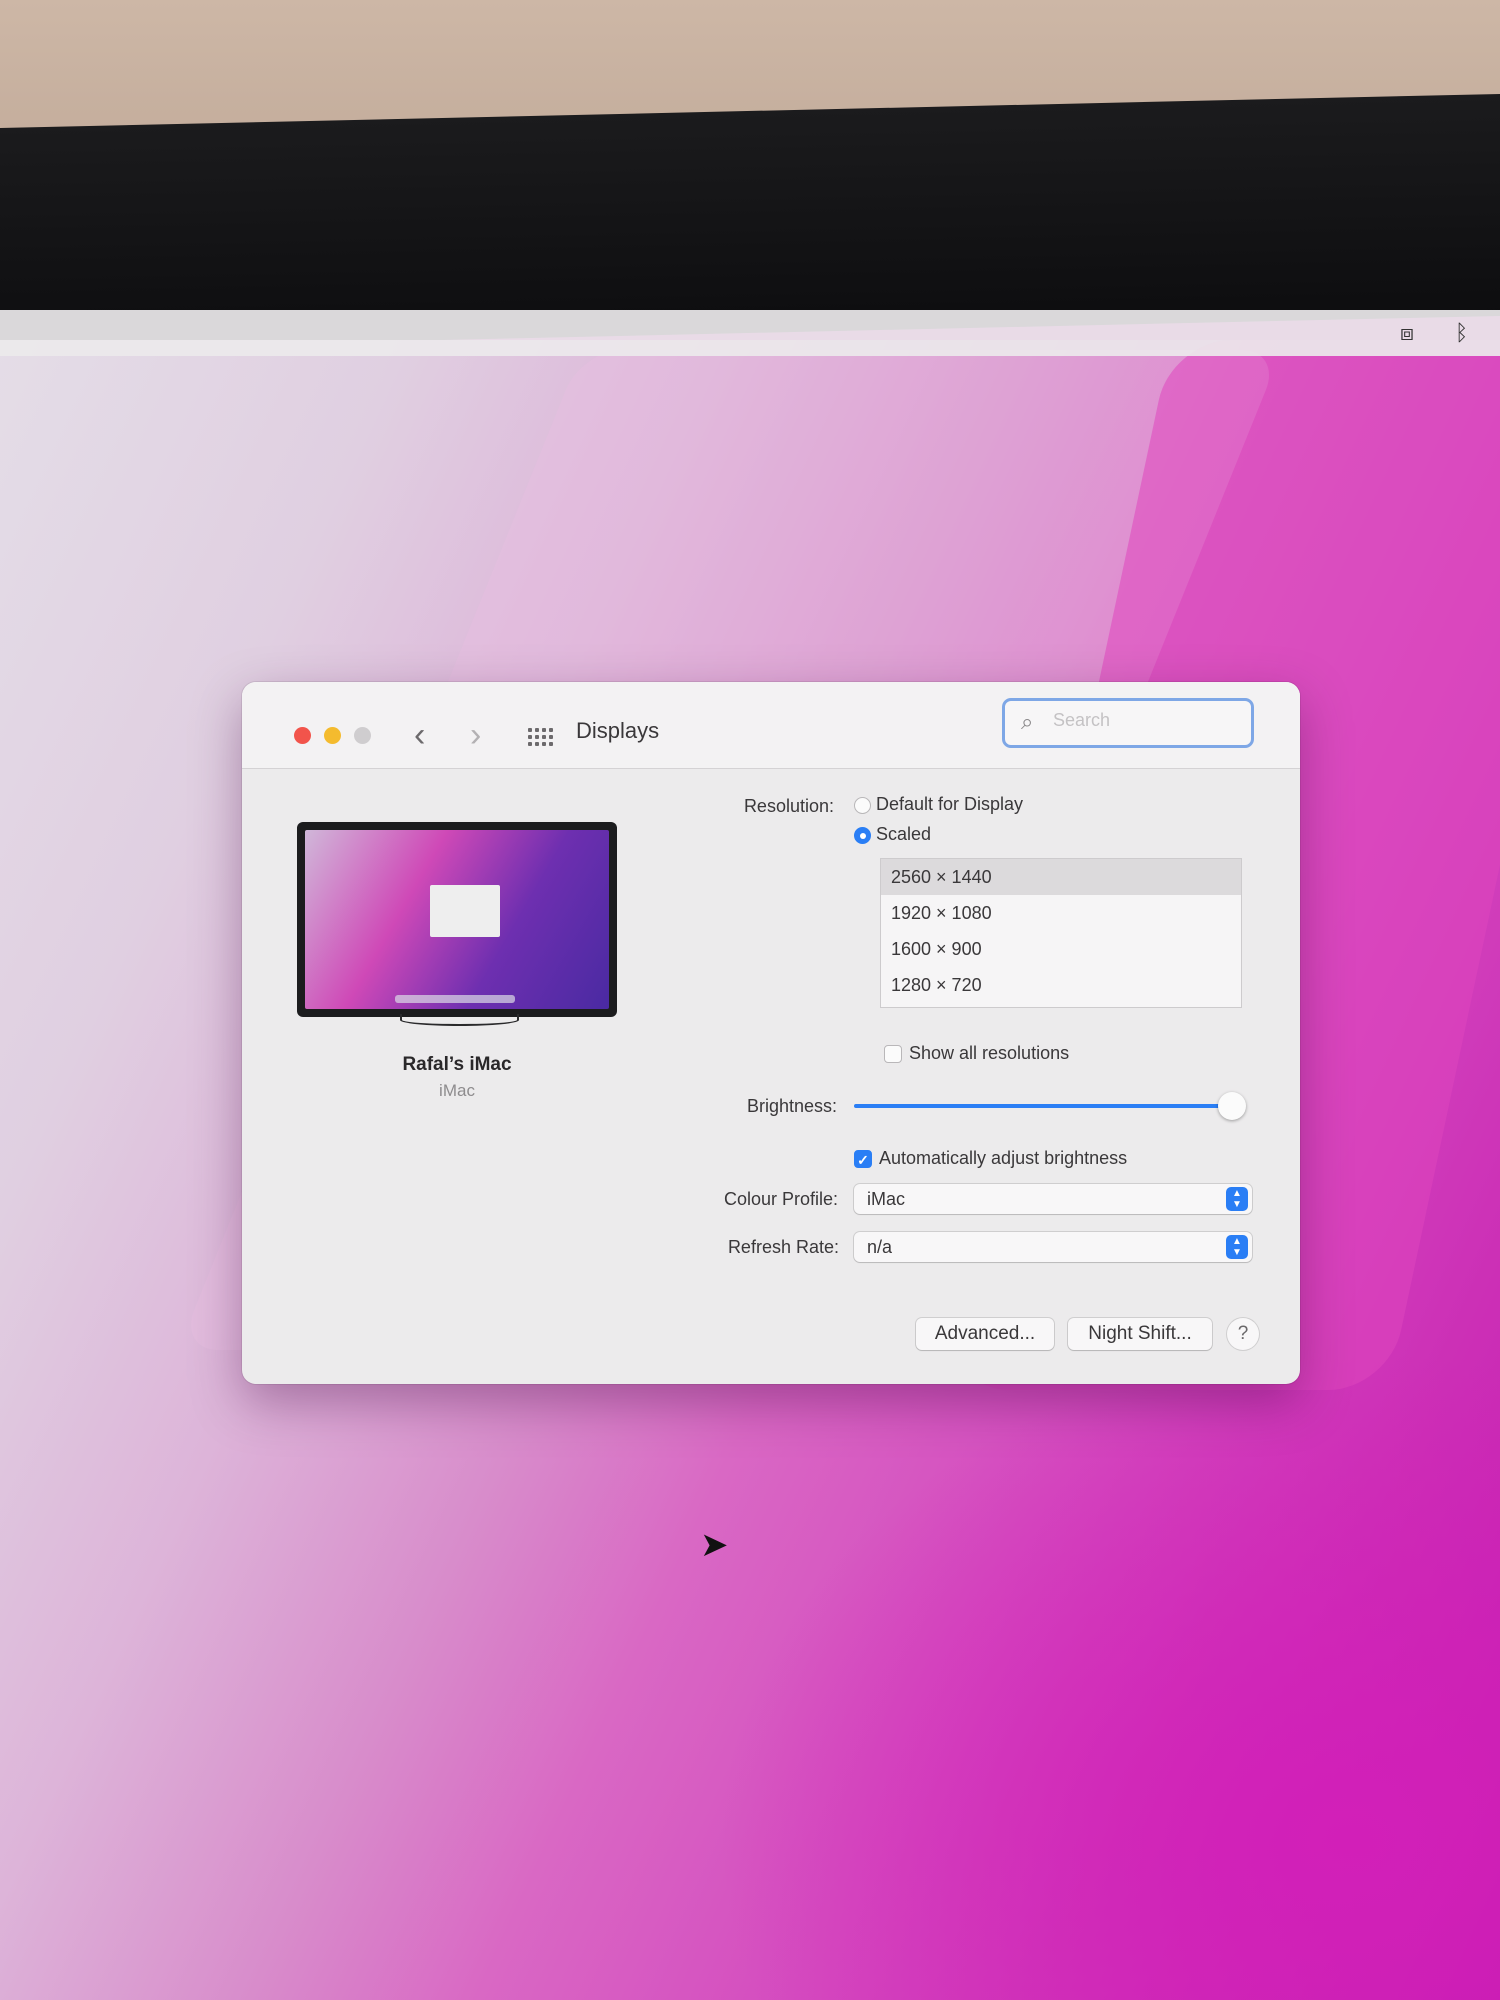 The image size is (1500, 2000). Describe the element at coordinates (419, 735) in the screenshot. I see `chevron-left-icon: ‹` at that location.